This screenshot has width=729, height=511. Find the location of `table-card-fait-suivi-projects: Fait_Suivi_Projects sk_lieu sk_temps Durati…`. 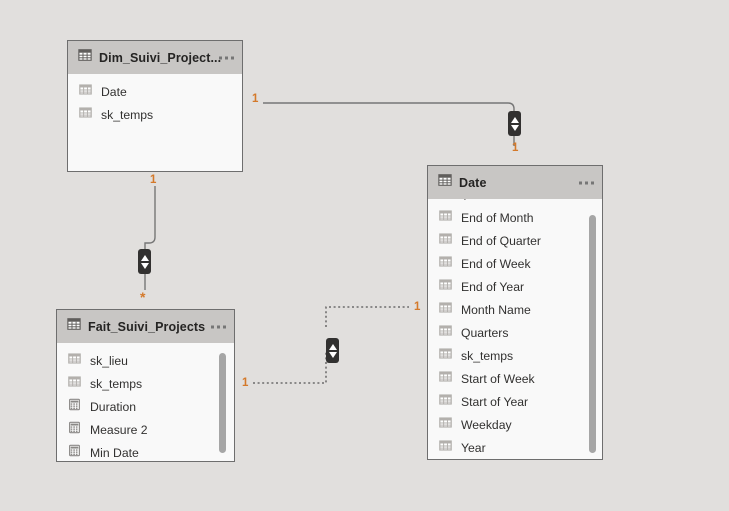

table-card-fait-suivi-projects: Fait_Suivi_Projects sk_lieu sk_temps Durati… is located at coordinates (145, 385).